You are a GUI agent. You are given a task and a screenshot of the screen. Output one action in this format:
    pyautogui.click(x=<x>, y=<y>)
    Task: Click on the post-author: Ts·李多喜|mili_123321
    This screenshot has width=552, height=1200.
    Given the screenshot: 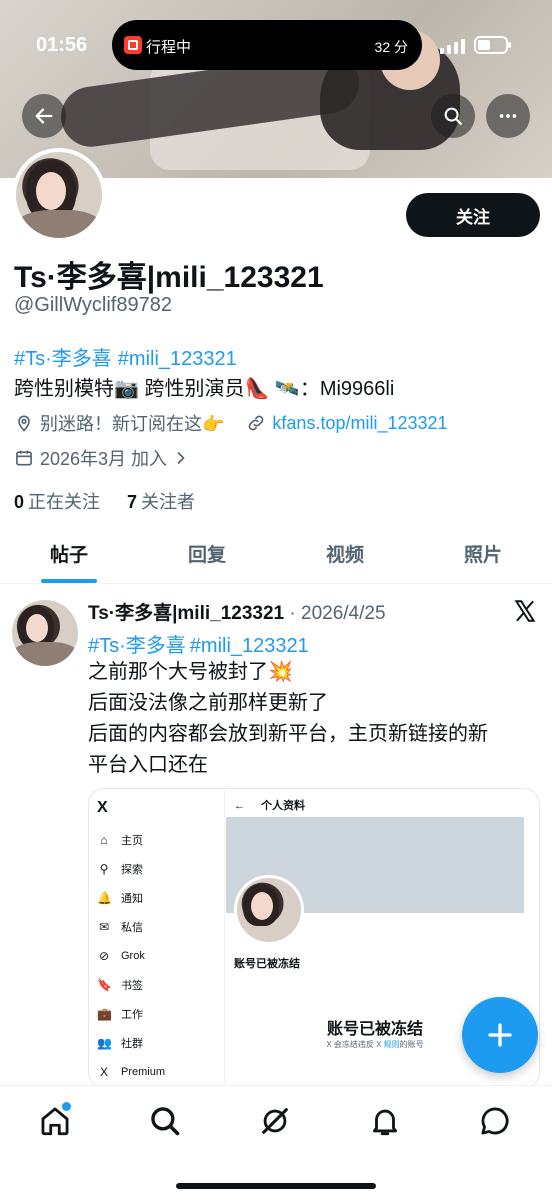 What is the action you would take?
    pyautogui.click(x=186, y=613)
    